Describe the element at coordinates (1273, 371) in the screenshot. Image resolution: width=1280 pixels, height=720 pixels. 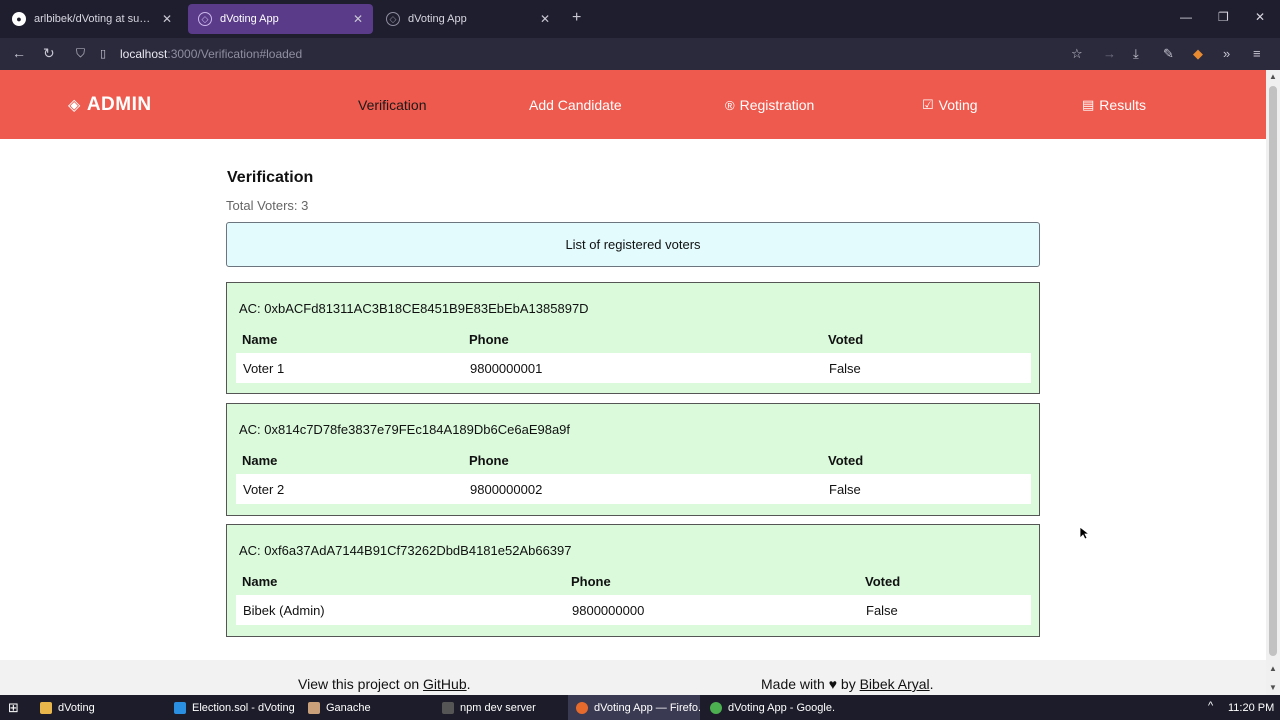
I see `scrollbar-thumb` at that location.